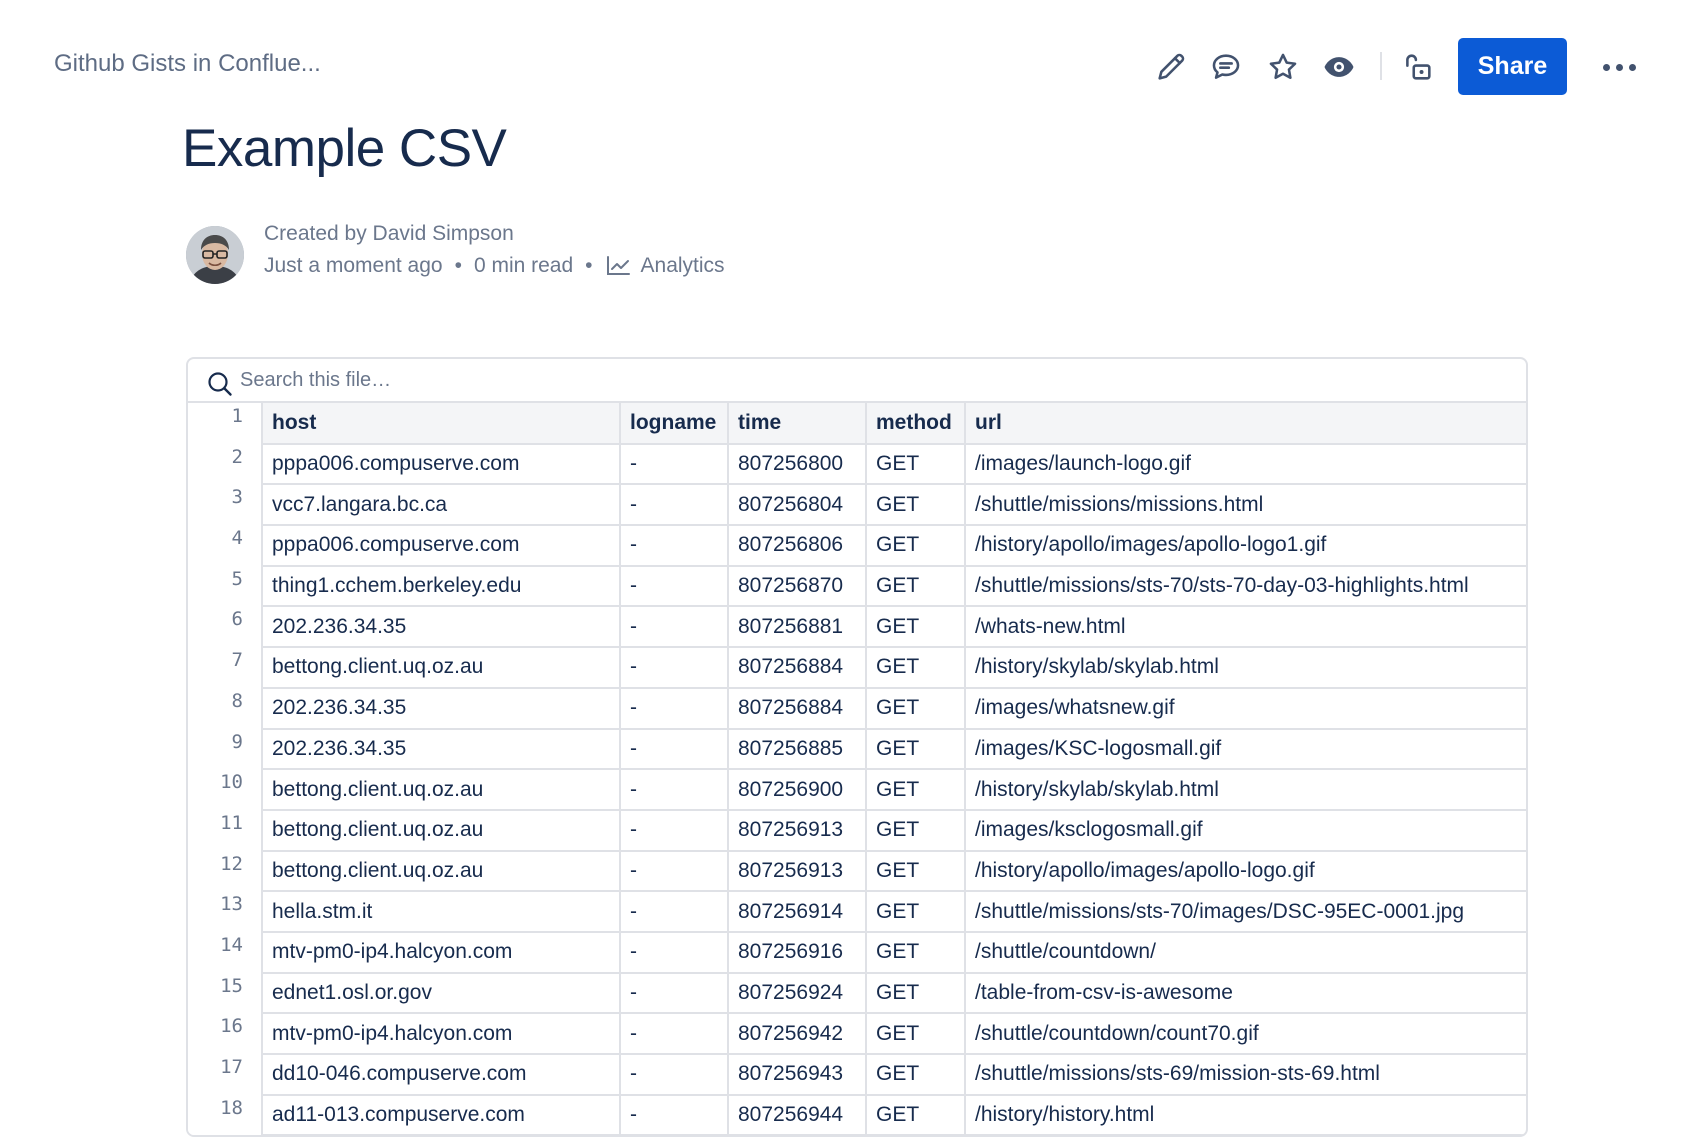 This screenshot has height=1137, width=1689. Describe the element at coordinates (683, 266) in the screenshot. I see `analytics-link: Analytics` at that location.